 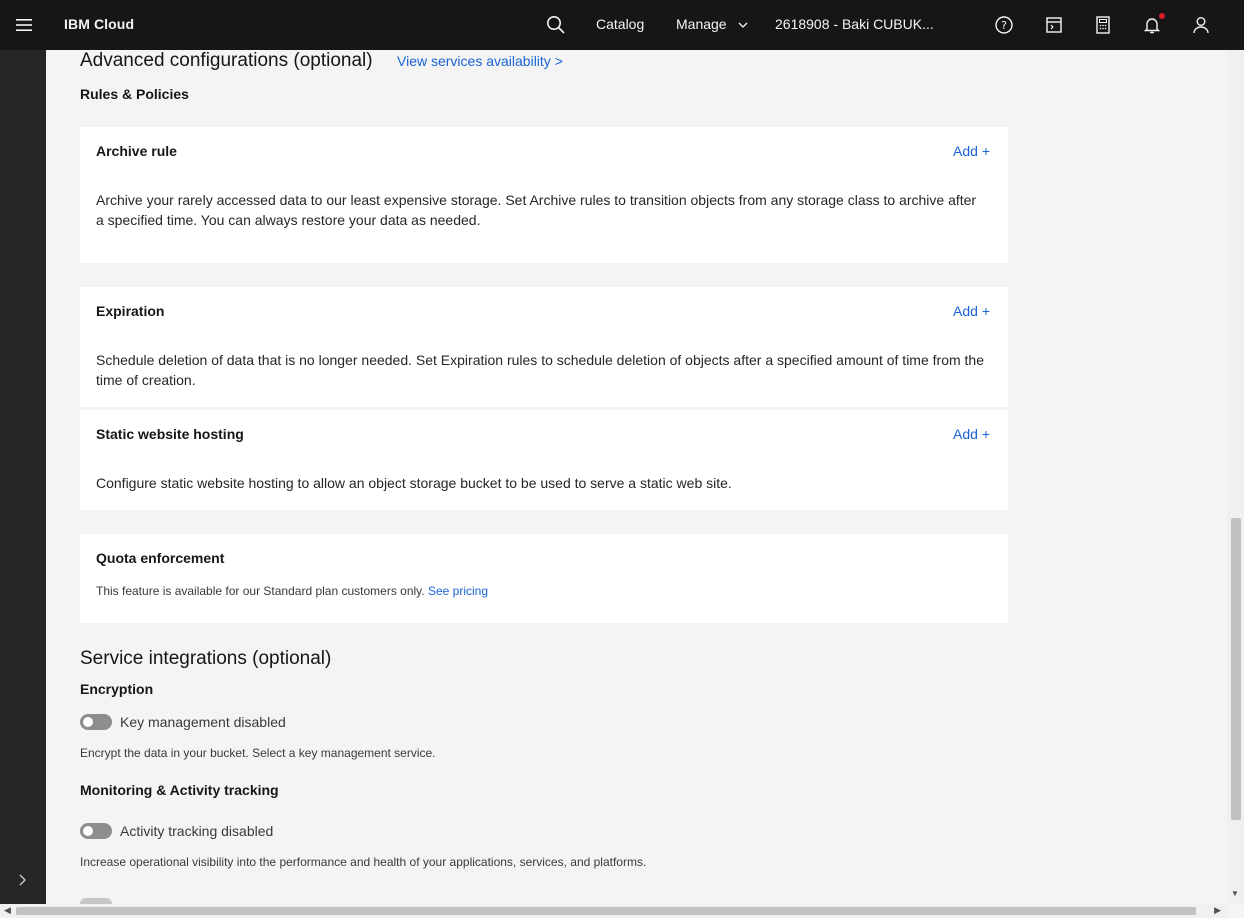 What do you see at coordinates (7, 910) in the screenshot?
I see `scroll-left-arrow-icon: ◀` at bounding box center [7, 910].